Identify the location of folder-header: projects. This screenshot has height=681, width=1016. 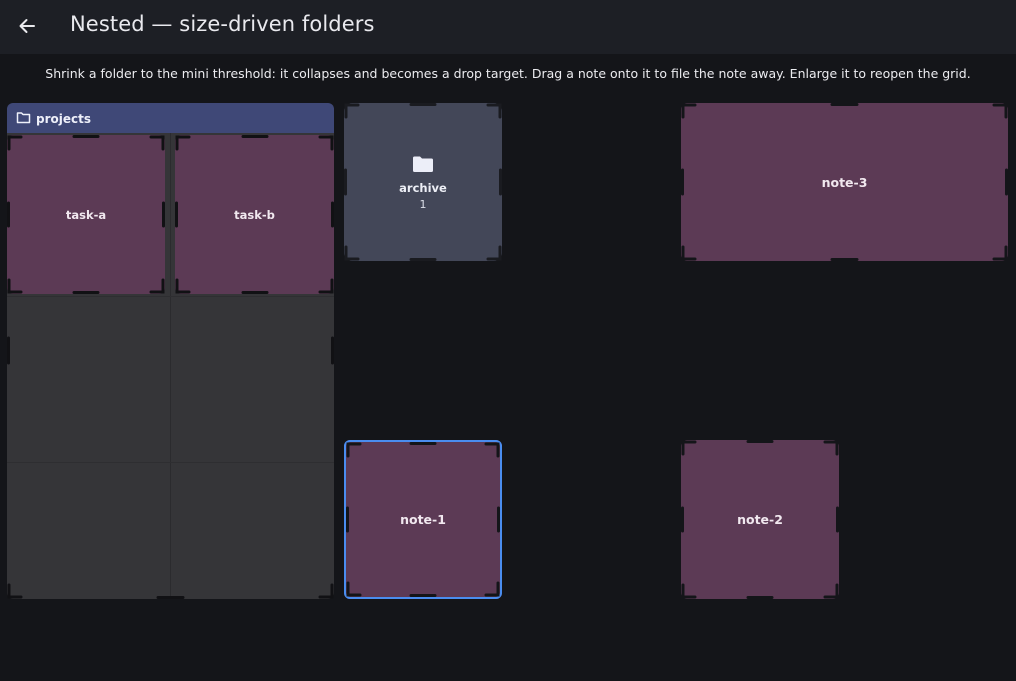
(170, 118).